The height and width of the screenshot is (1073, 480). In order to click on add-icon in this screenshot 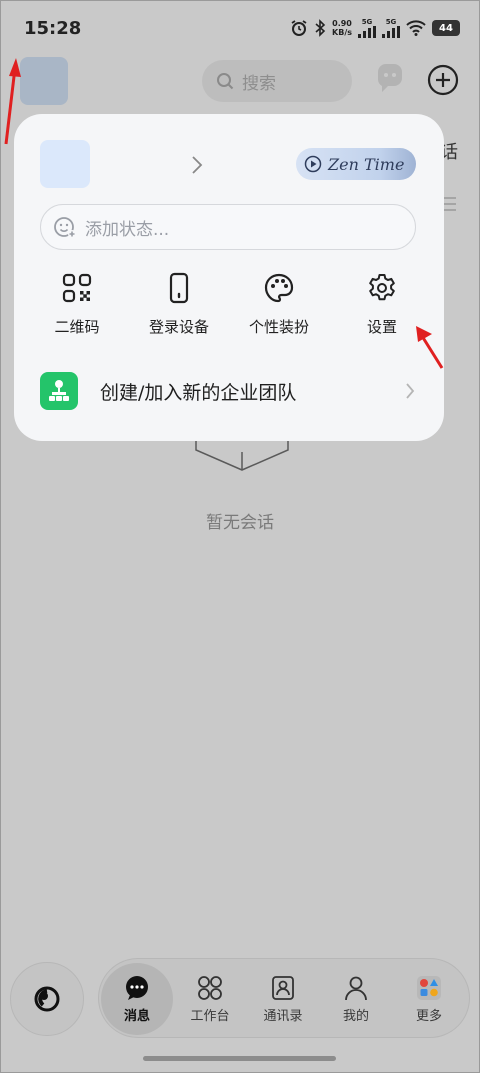, I will do `click(443, 80)`.